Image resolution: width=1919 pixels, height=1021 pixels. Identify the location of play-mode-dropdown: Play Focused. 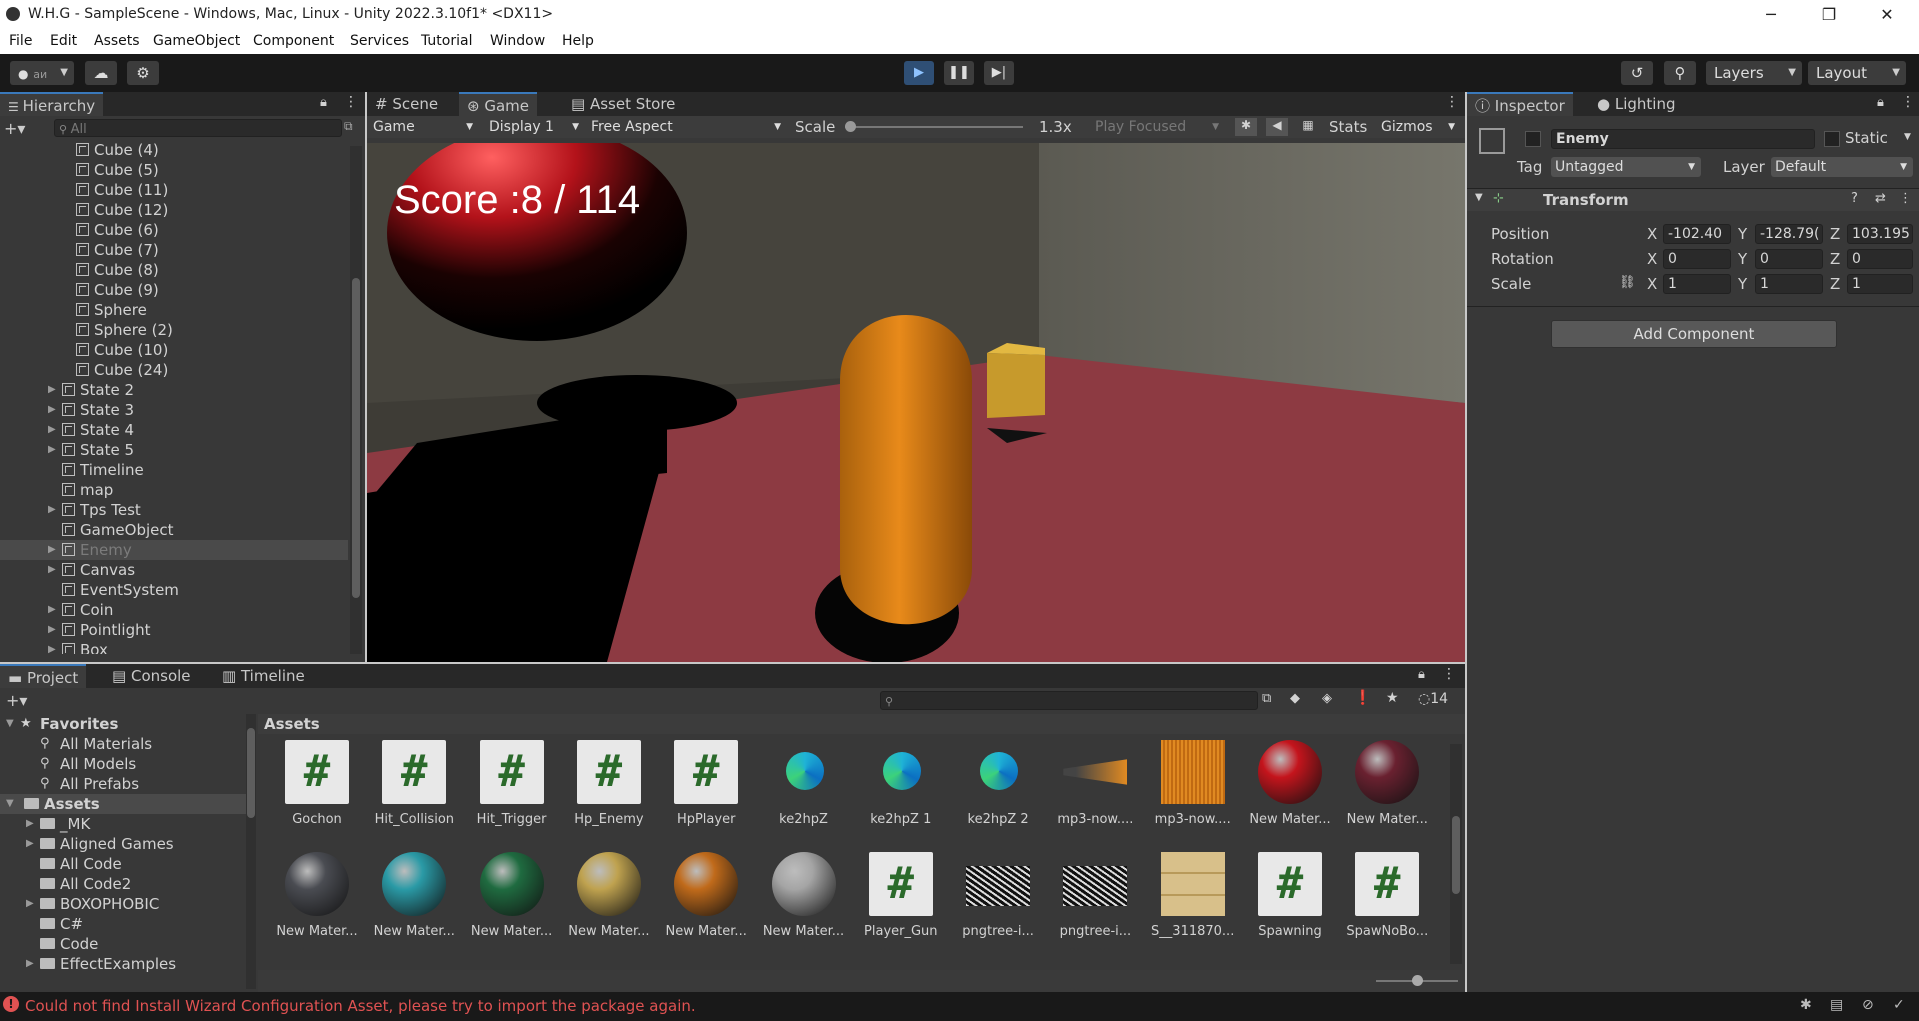
(1158, 127).